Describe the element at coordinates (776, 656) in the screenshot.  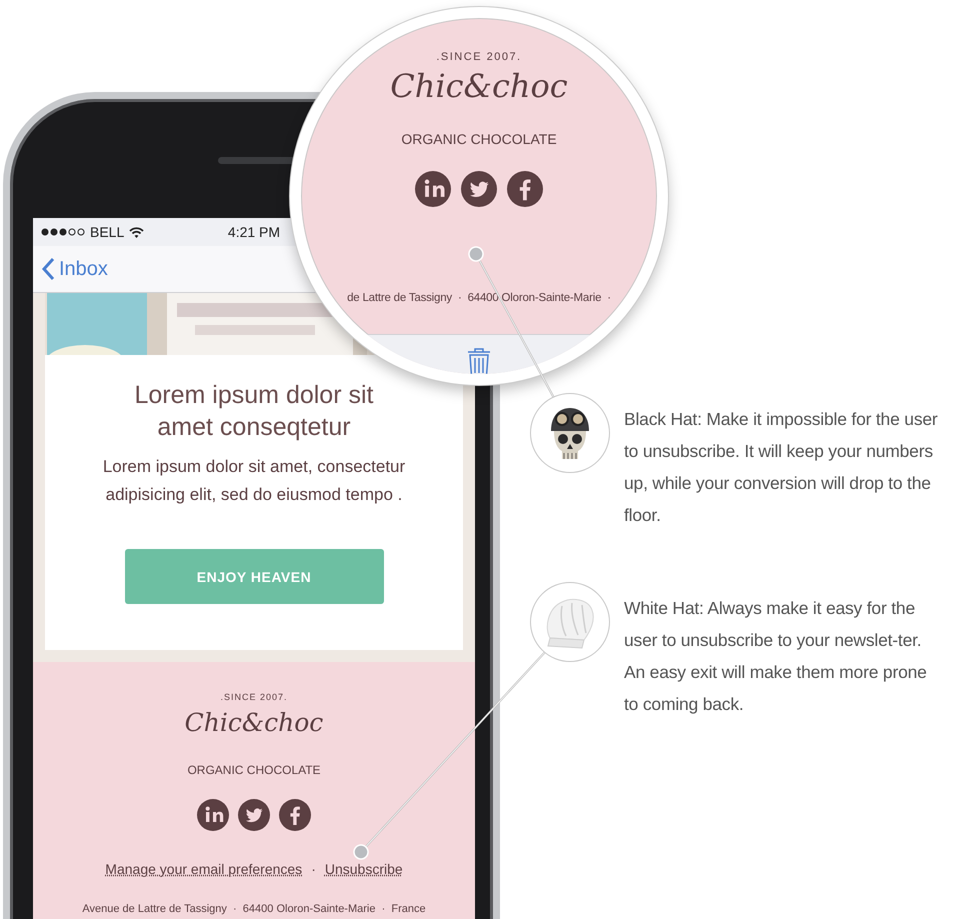
I see `annotation-text: White Hat: Always make it easy for the user to unsubscribe to your newslet-ter. An easy exit will make them more prone to coming back.` at that location.